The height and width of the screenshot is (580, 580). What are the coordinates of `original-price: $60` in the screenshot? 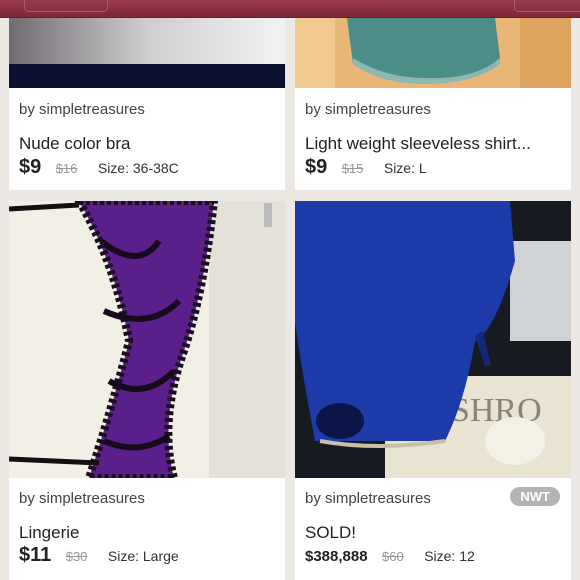 It's located at (393, 556).